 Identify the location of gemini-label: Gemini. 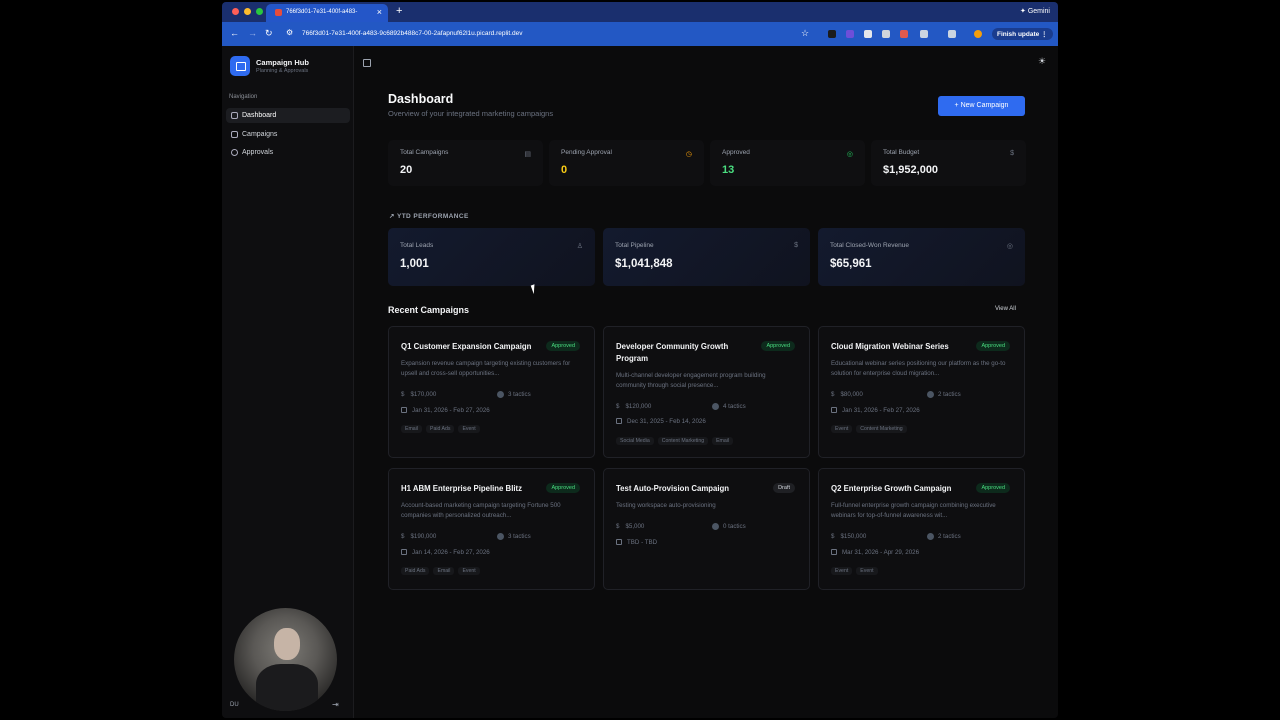
(1038, 11).